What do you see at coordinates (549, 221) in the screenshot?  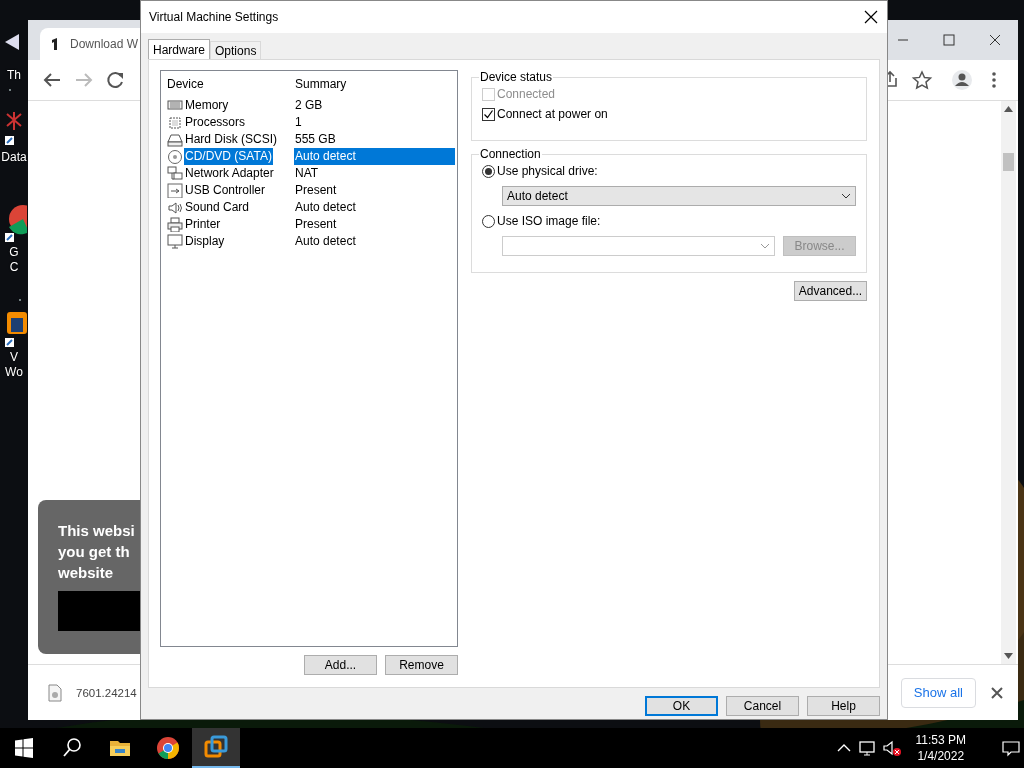 I see `radio-label: Use ISO image file:` at bounding box center [549, 221].